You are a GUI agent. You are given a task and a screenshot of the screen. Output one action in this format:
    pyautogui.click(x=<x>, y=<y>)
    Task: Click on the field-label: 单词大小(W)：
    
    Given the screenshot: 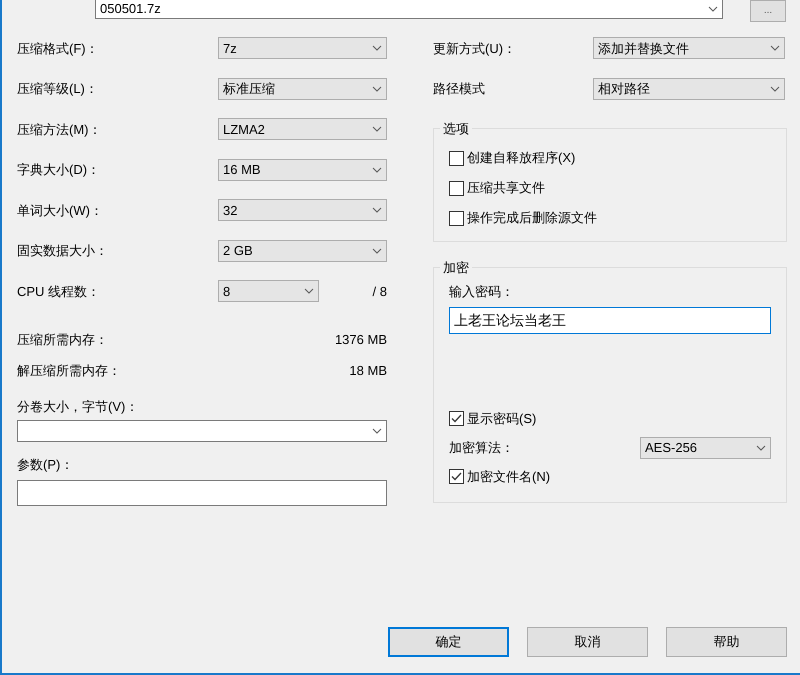 What is the action you would take?
    pyautogui.click(x=60, y=211)
    